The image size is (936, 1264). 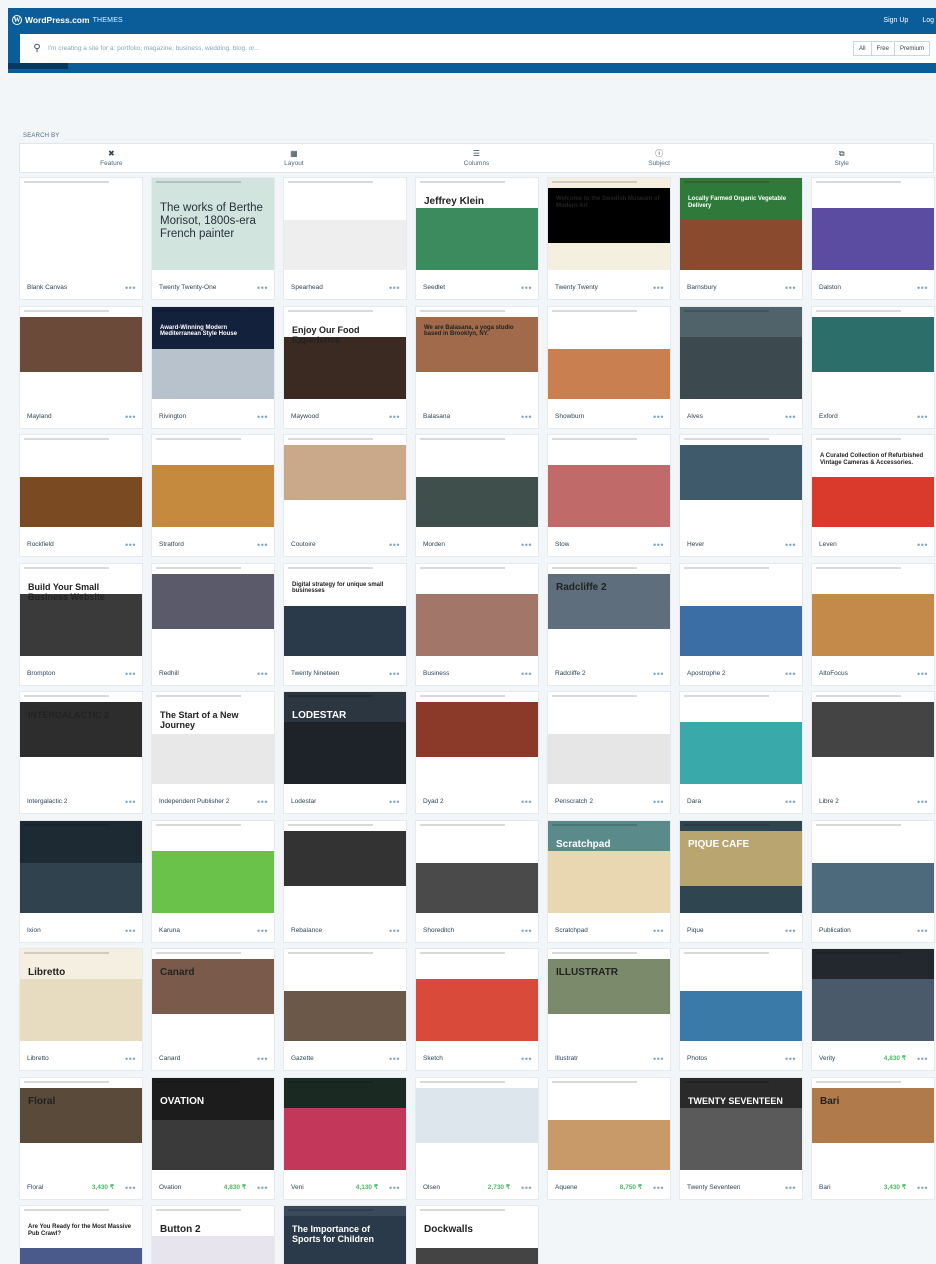 I want to click on theme-card: OVATION Ovation 4,830 ₹ •••, so click(x=213, y=1138).